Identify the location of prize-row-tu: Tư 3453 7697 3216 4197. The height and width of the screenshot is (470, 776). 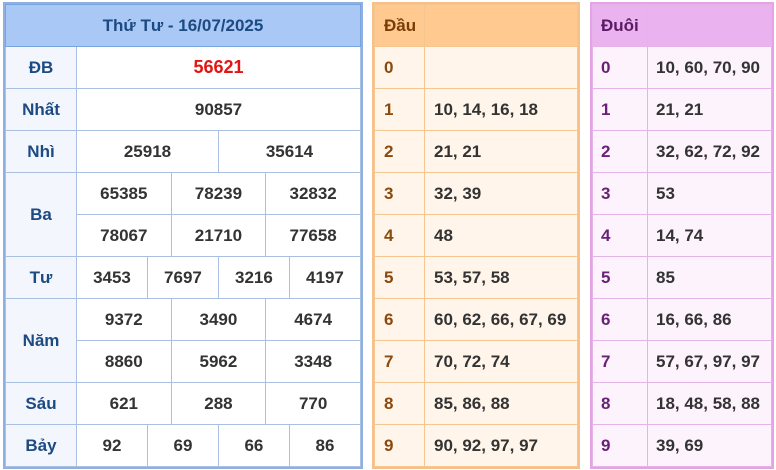
(183, 277).